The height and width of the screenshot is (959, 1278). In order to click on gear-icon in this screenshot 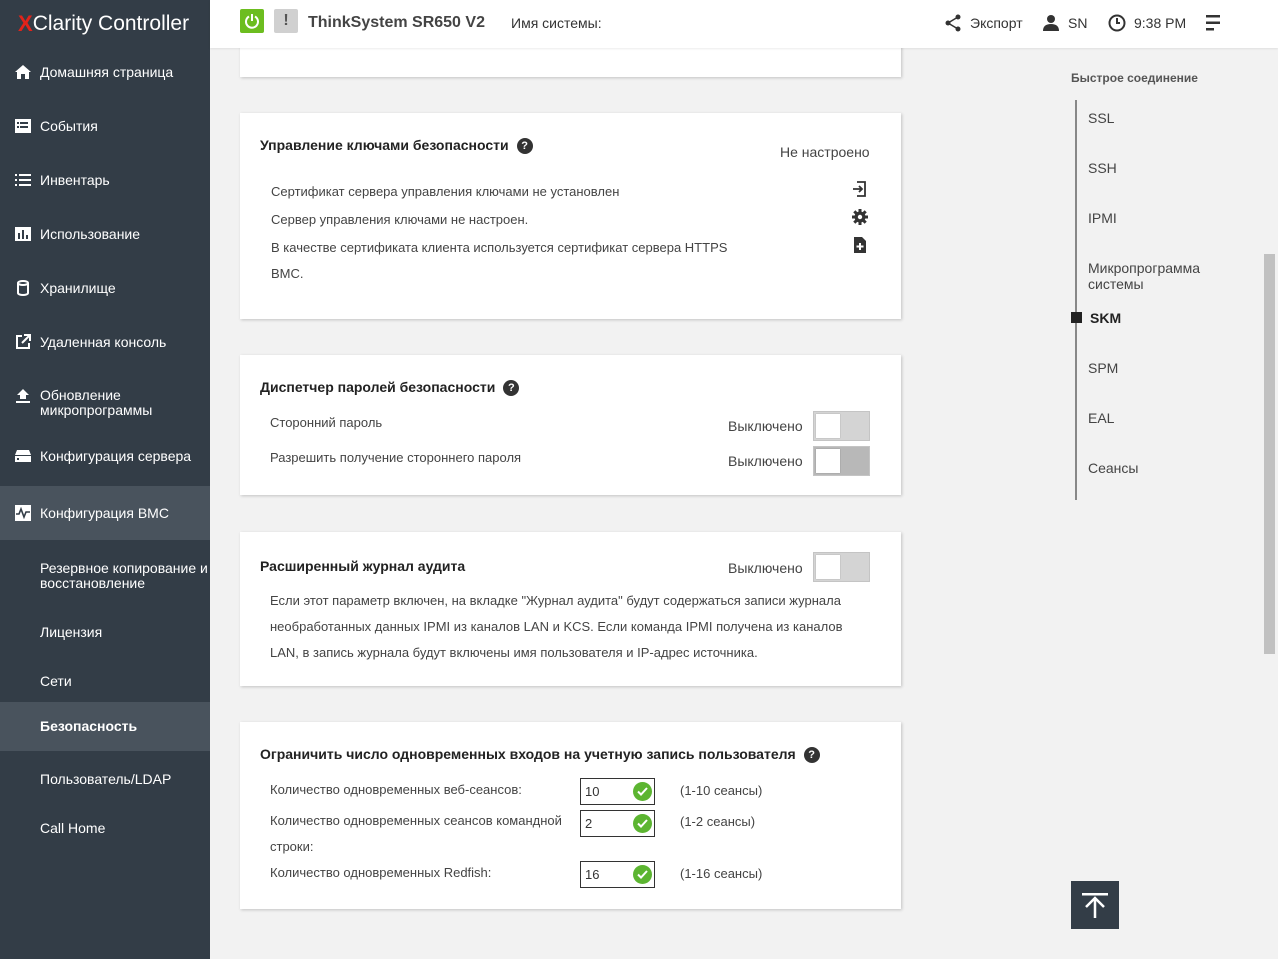, I will do `click(860, 217)`.